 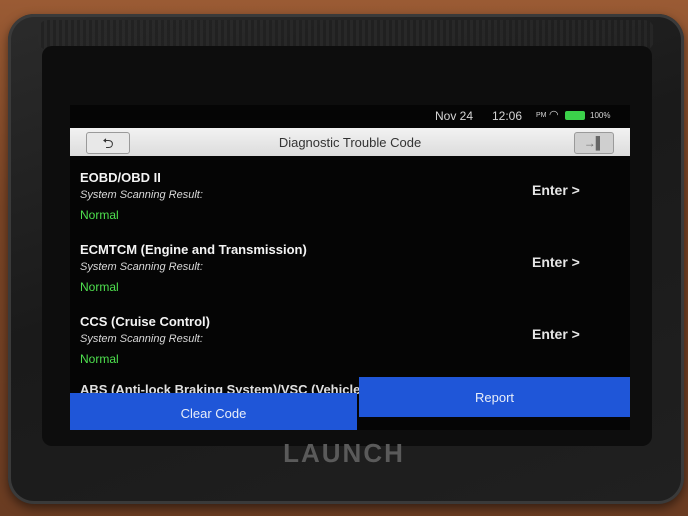 I want to click on system-name: CCS (Cruise Control), so click(x=145, y=321).